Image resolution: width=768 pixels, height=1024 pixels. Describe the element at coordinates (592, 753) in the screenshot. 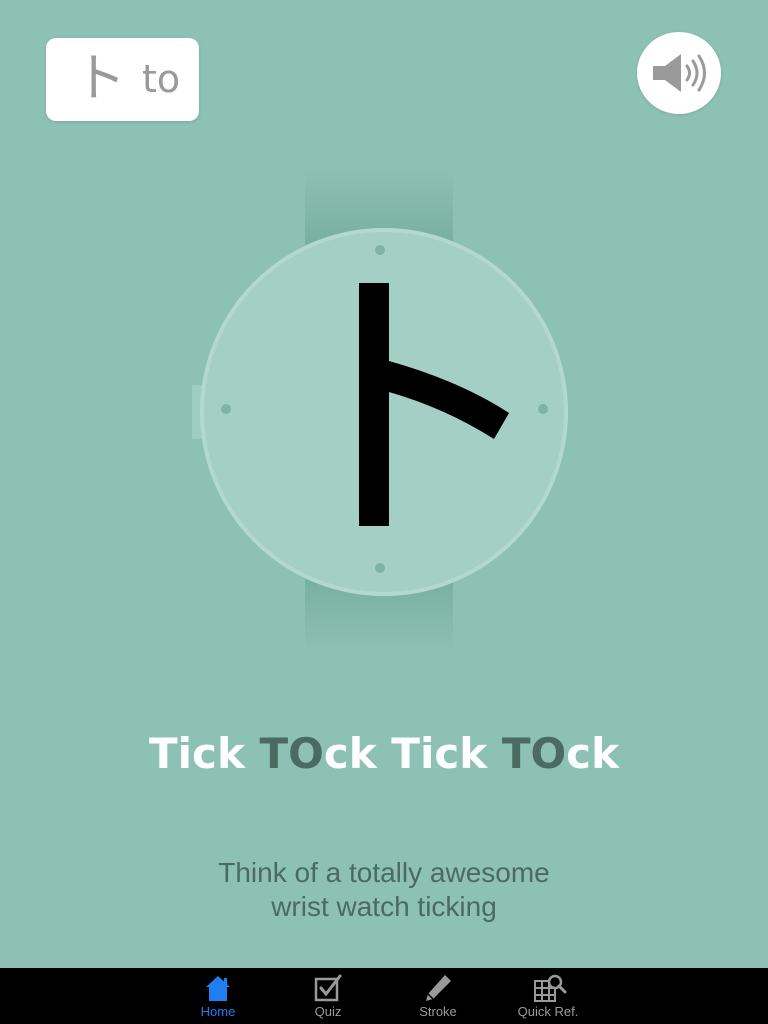

I see `mnemonic-title-part: ck` at that location.